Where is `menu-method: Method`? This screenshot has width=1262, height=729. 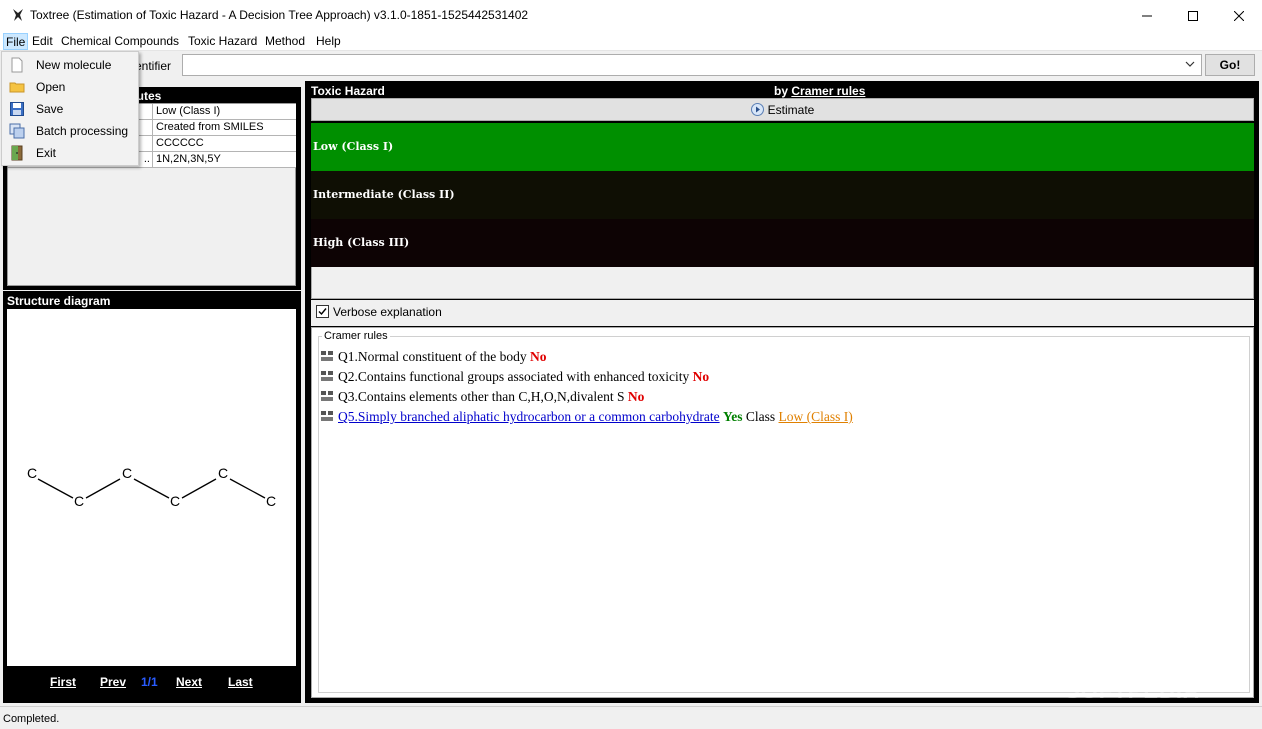 menu-method: Method is located at coordinates (285, 41).